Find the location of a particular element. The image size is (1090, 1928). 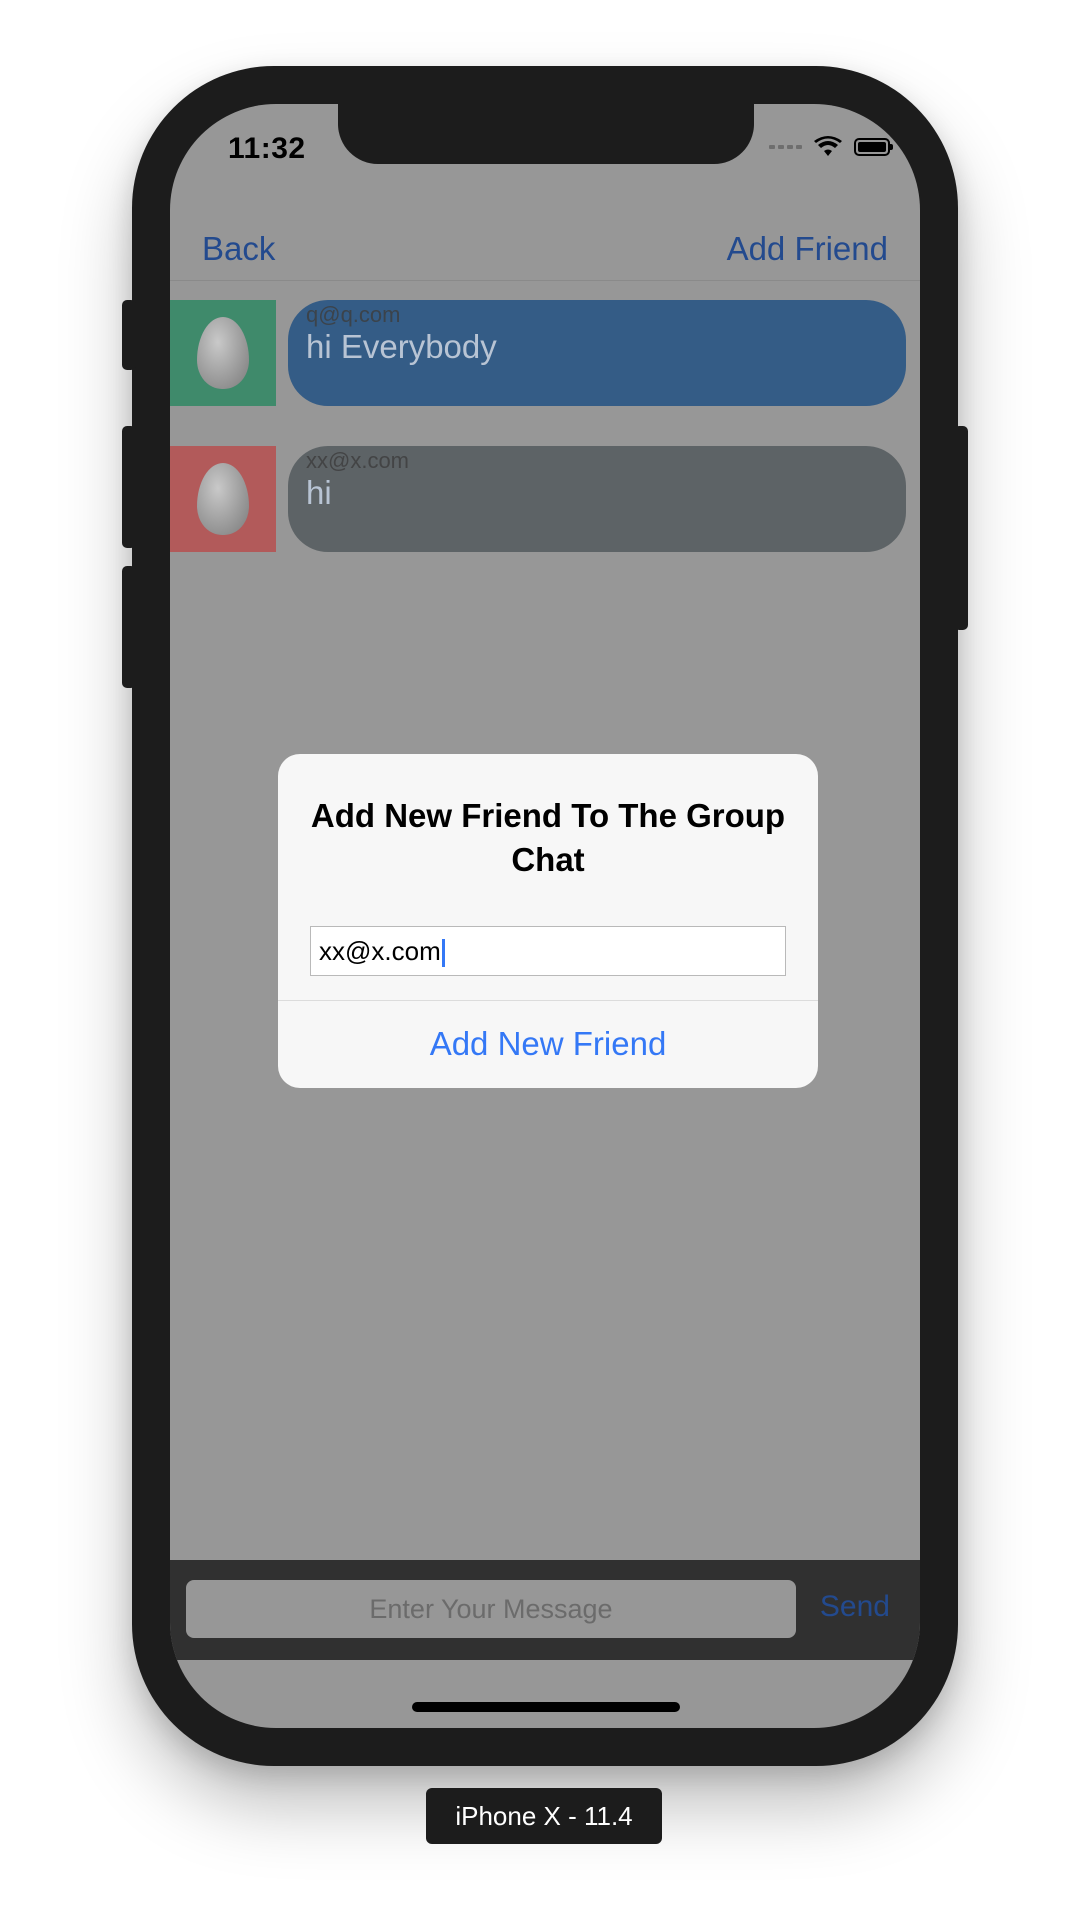

add-friend-button: Add Friend is located at coordinates (807, 249).